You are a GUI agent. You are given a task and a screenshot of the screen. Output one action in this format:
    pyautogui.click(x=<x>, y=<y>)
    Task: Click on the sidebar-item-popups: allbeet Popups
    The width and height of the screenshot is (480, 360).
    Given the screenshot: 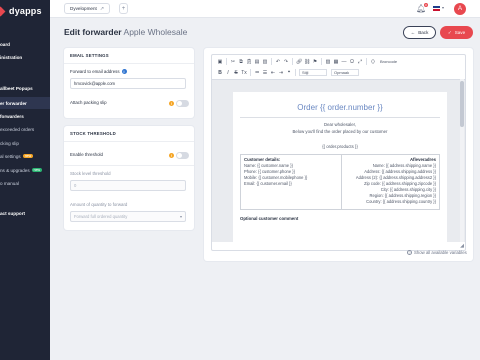 What is the action you would take?
    pyautogui.click(x=25, y=88)
    